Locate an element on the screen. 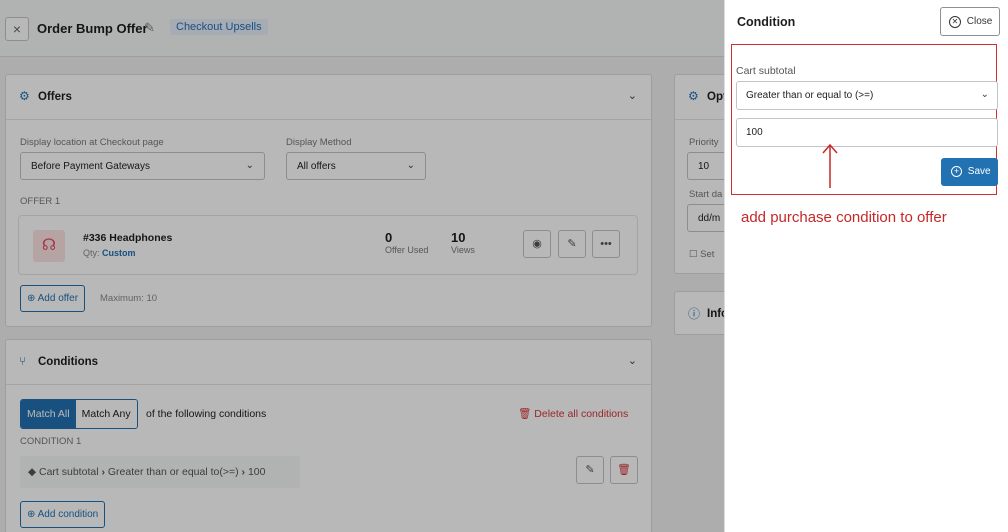  operator-select: Greater than or equal to (>=) ⌄ is located at coordinates (867, 95).